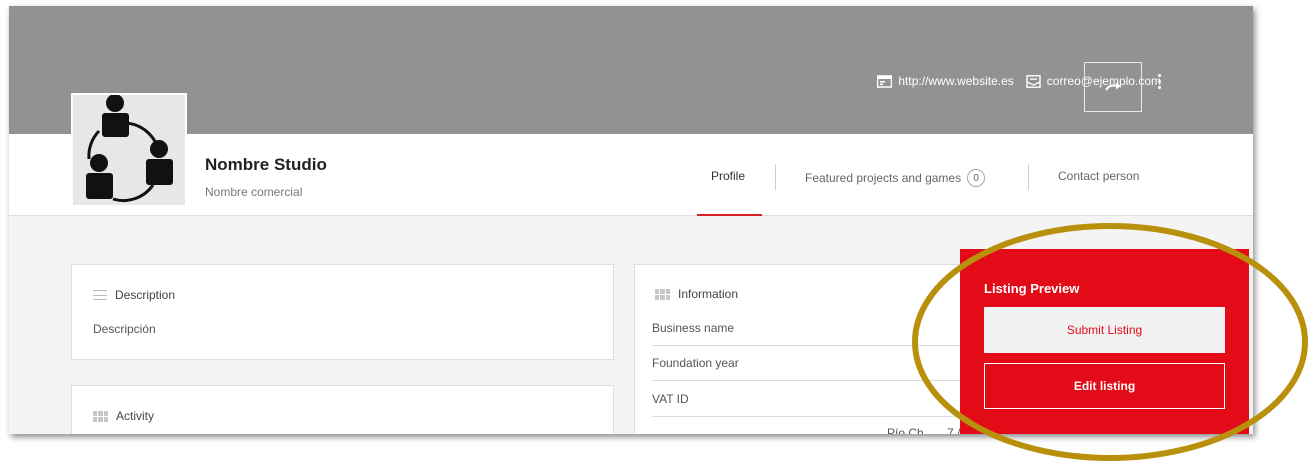 The image size is (1311, 465). What do you see at coordinates (955, 81) in the screenshot?
I see `website-url: http://www.website.es` at bounding box center [955, 81].